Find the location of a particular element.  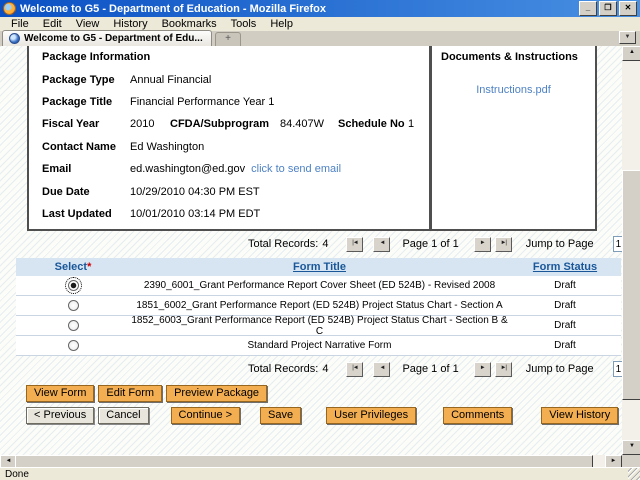

status-bar: Done is located at coordinates (320, 473).